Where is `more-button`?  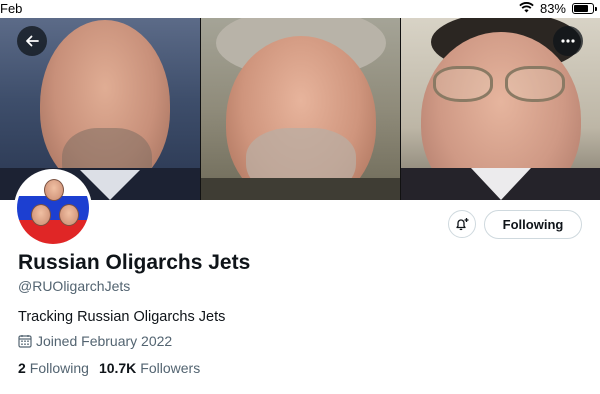
more-button is located at coordinates (568, 41).